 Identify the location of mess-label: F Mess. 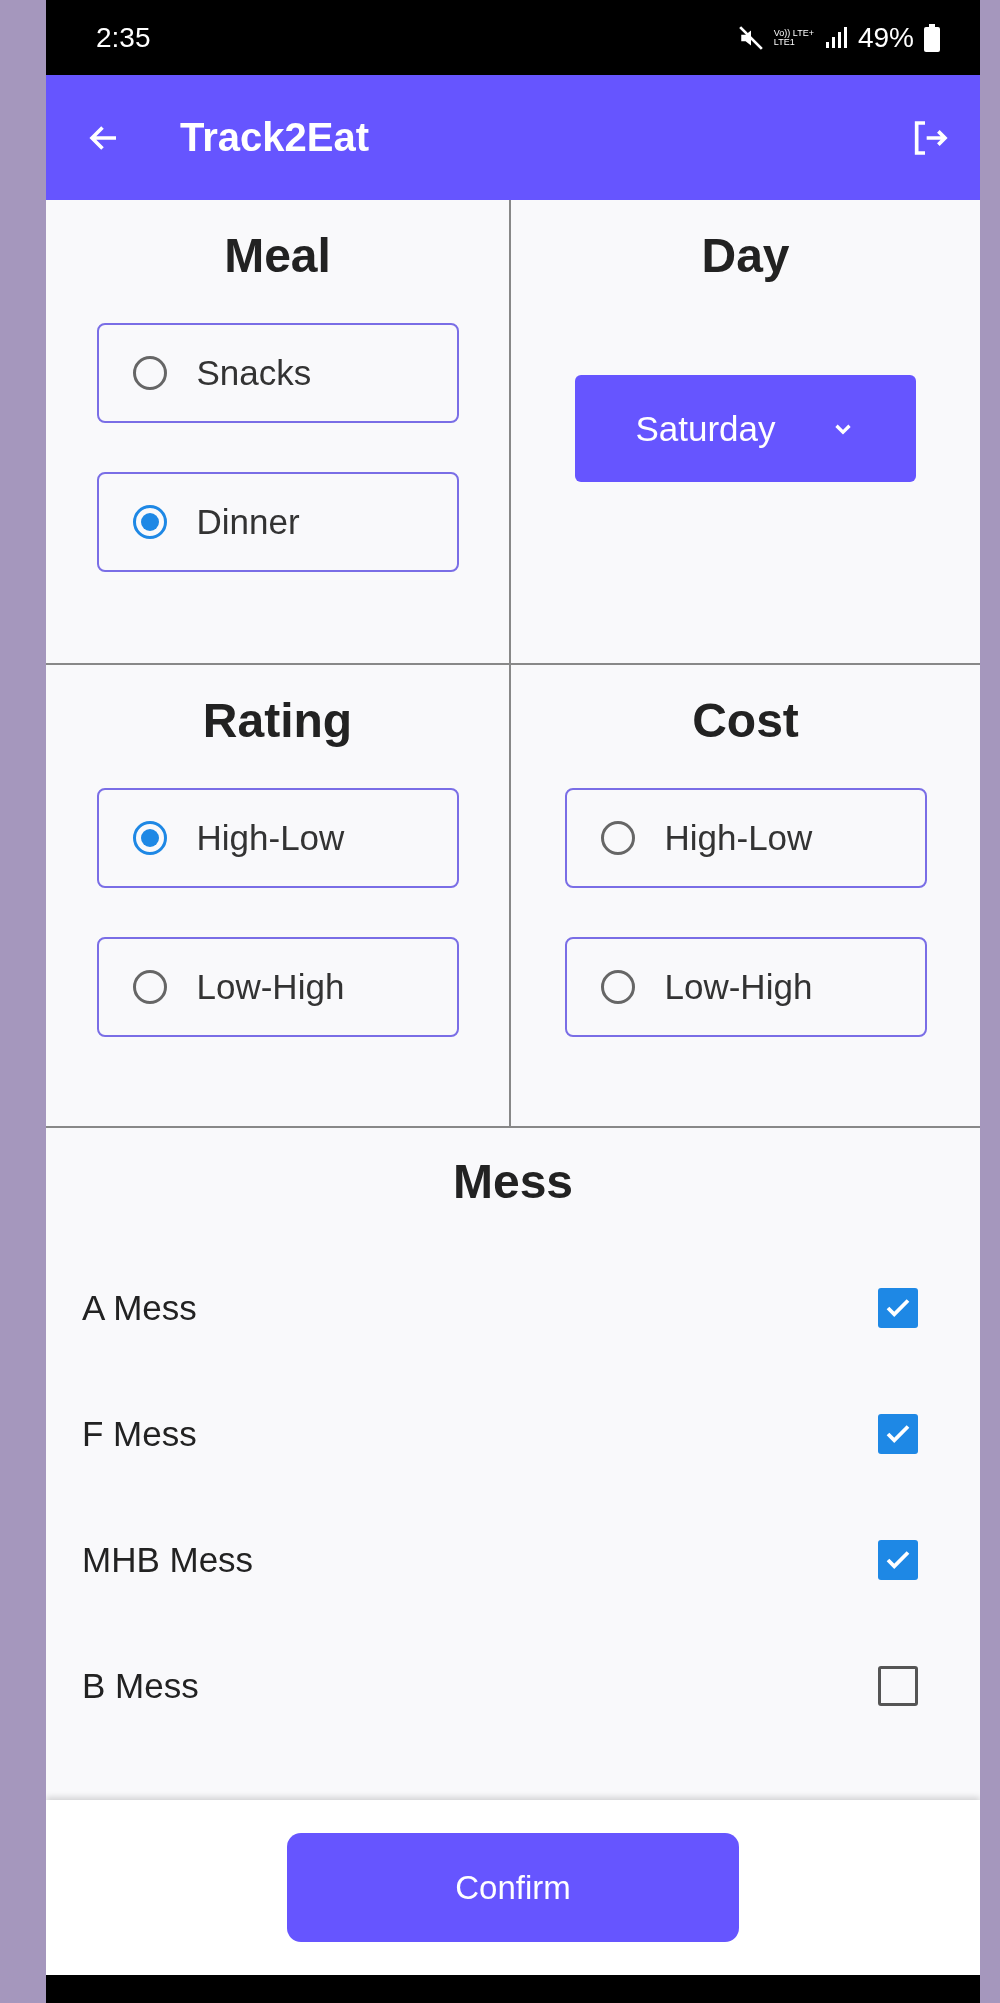
(139, 1434).